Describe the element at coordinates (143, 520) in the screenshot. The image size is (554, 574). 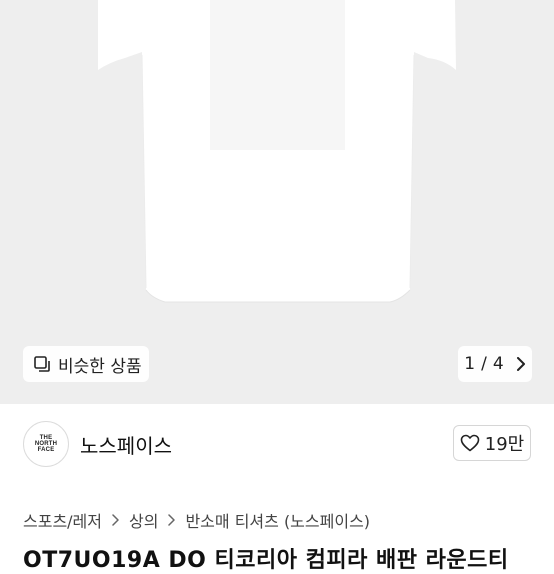
I see `breadcrumb-item-tops: 상의` at that location.